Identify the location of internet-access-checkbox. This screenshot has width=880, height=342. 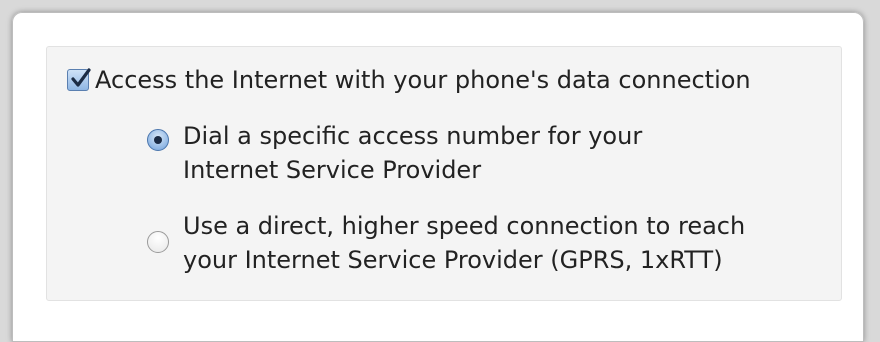
(79, 79).